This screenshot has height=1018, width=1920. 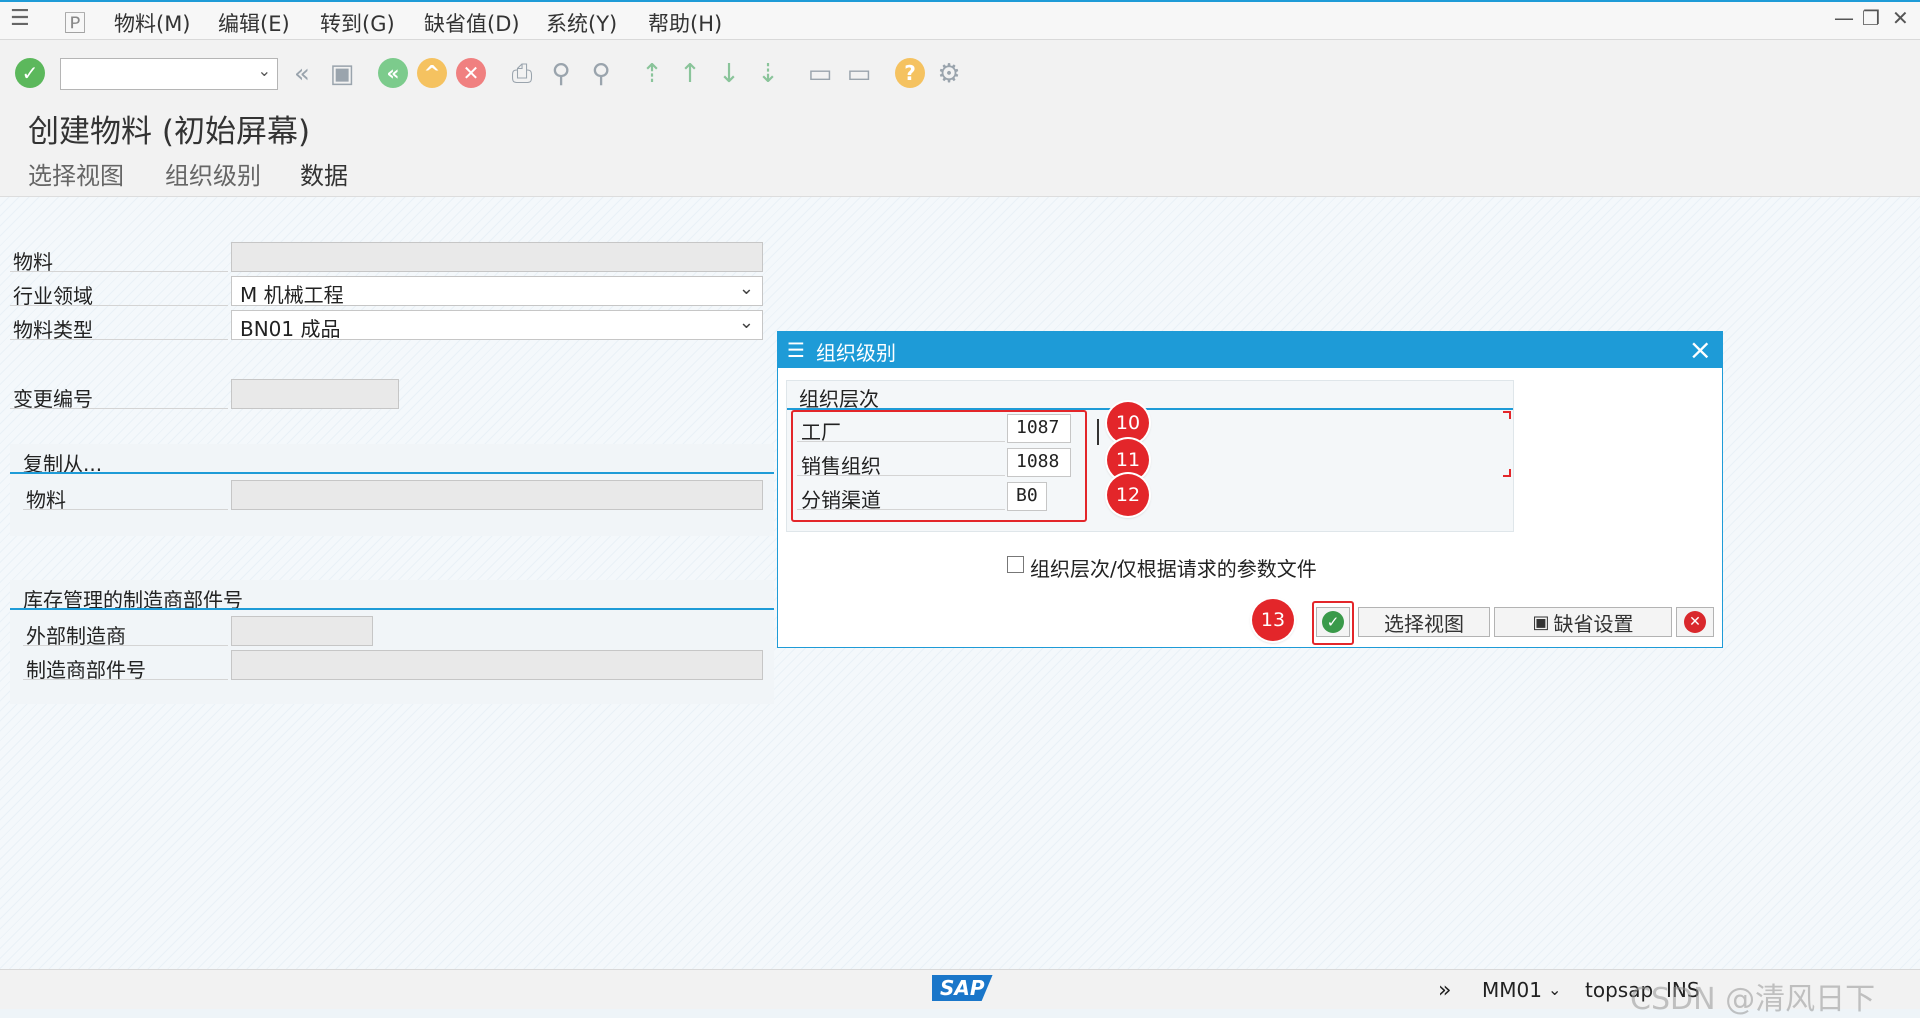 I want to click on annotation-badge: 13, so click(x=1273, y=620).